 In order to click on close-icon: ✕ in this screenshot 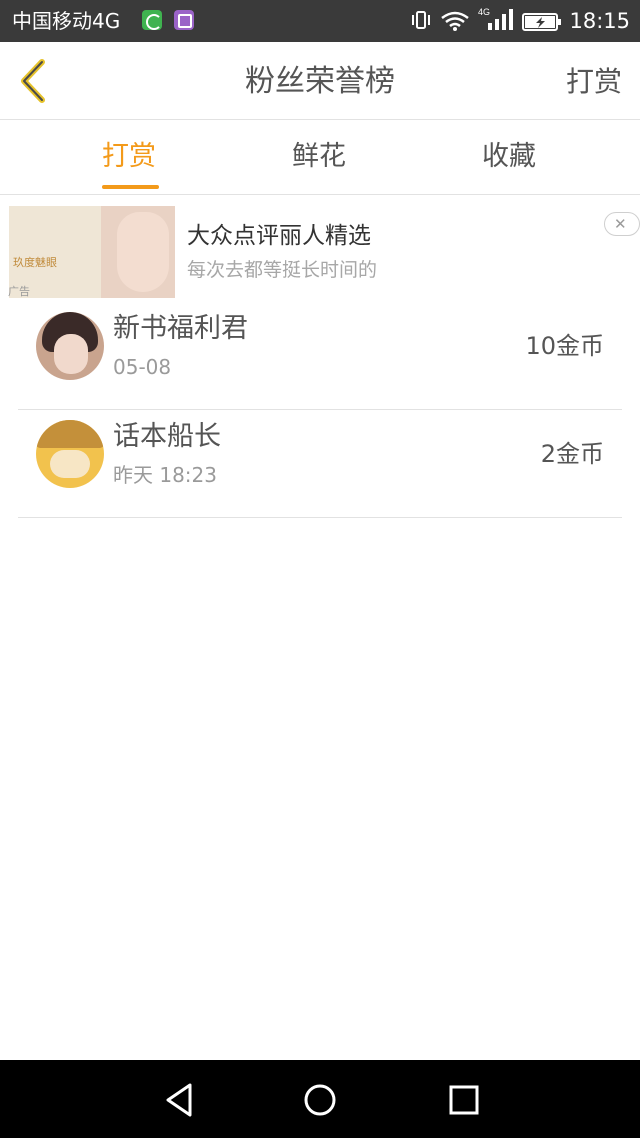, I will do `click(620, 224)`.